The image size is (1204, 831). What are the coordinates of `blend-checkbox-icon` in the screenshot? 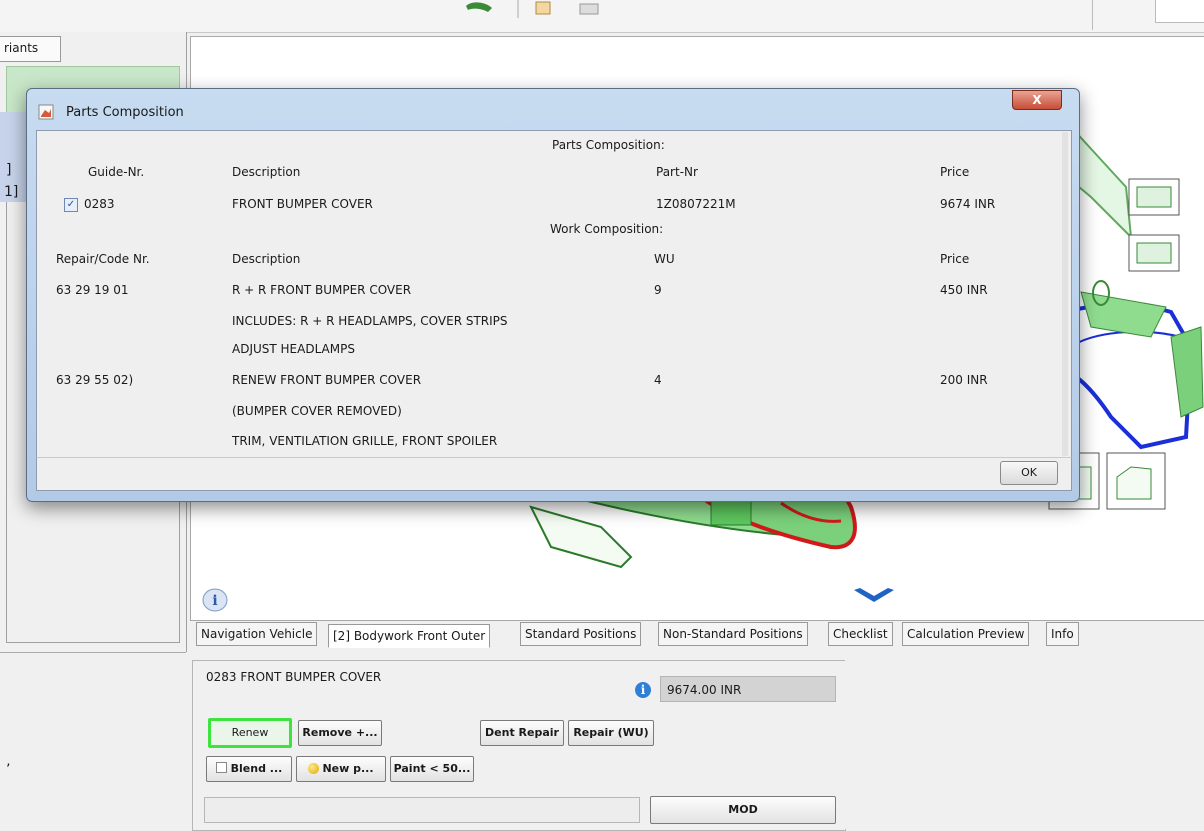 It's located at (221, 767).